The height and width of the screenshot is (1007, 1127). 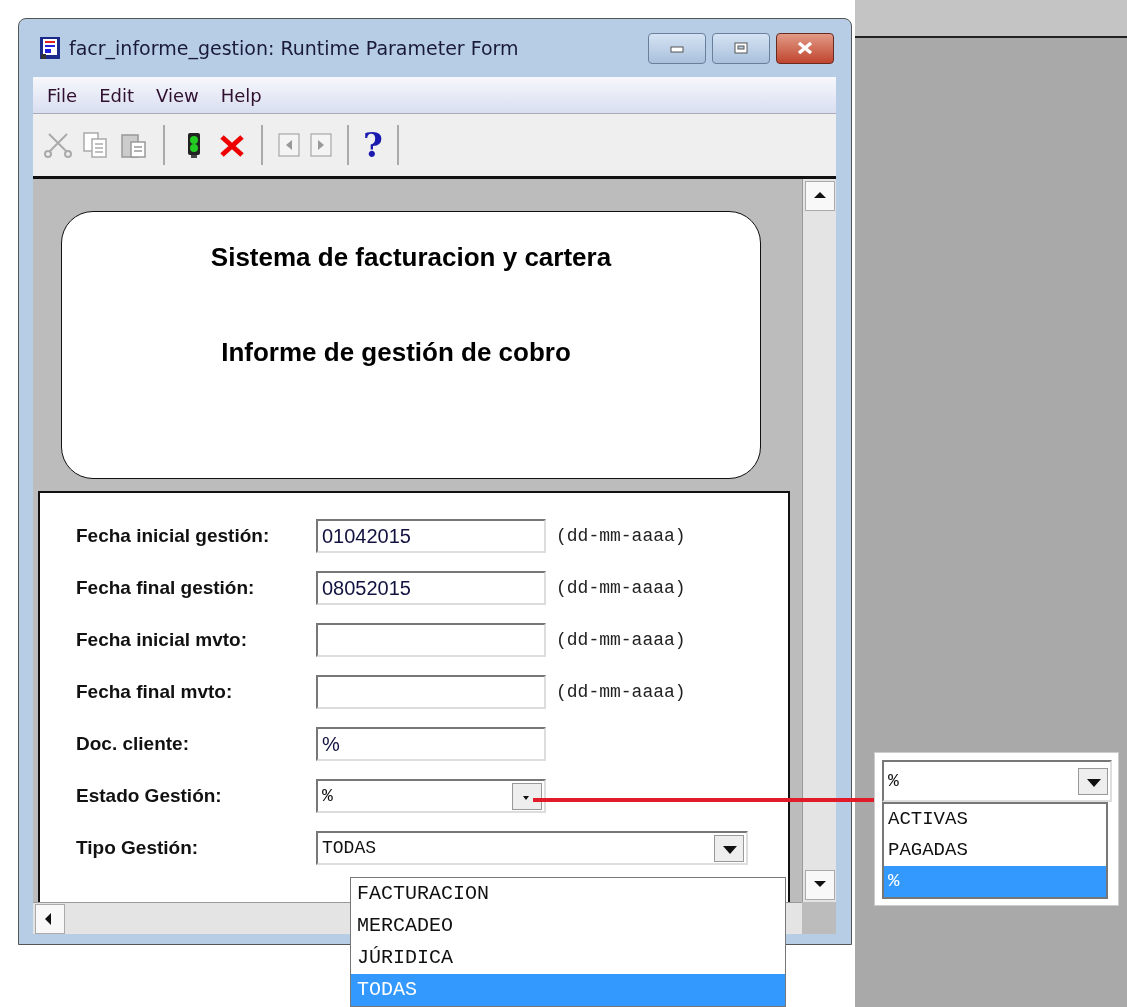 What do you see at coordinates (396, 352) in the screenshot?
I see `report-title: Informe de gestión de cobro` at bounding box center [396, 352].